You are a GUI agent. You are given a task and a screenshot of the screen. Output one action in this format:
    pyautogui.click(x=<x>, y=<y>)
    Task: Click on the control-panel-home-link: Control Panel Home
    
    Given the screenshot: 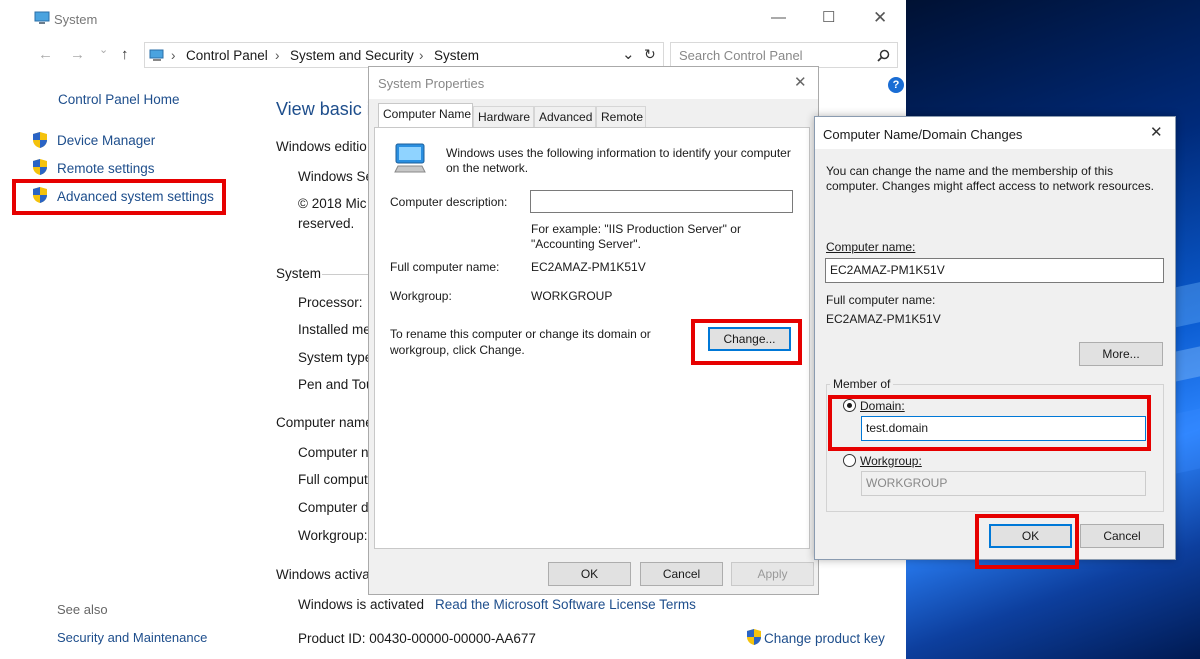 What is the action you would take?
    pyautogui.click(x=119, y=99)
    